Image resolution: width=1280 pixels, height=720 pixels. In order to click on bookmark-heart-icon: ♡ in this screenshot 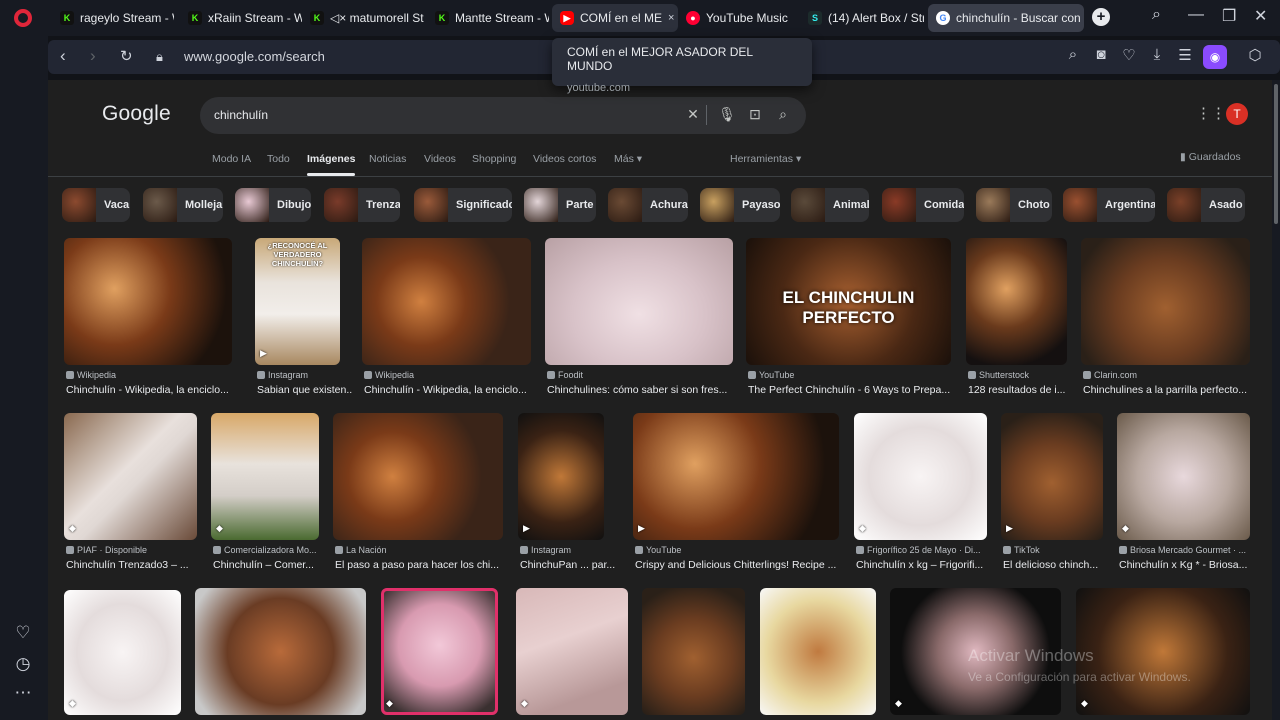, I will do `click(1129, 55)`.